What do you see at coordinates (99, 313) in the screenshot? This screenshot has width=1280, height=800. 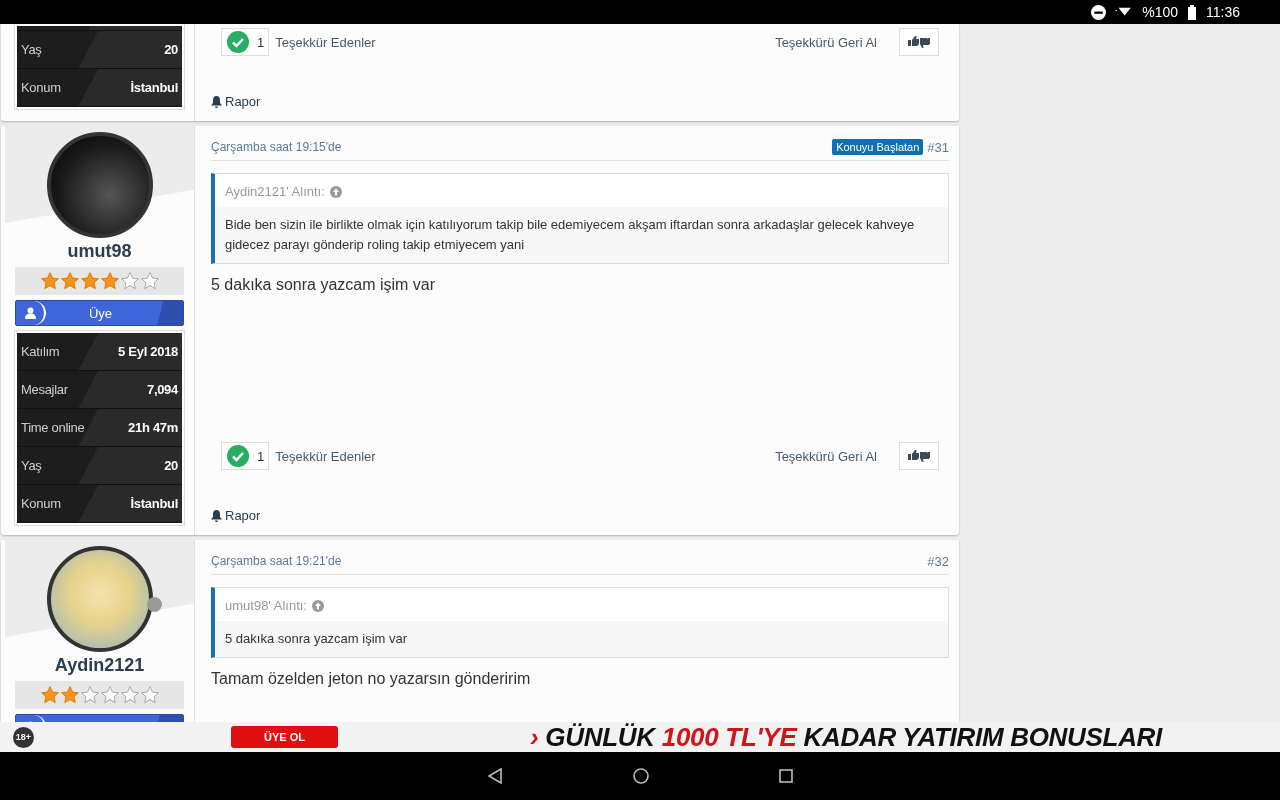 I see `rank-badge: Üye` at bounding box center [99, 313].